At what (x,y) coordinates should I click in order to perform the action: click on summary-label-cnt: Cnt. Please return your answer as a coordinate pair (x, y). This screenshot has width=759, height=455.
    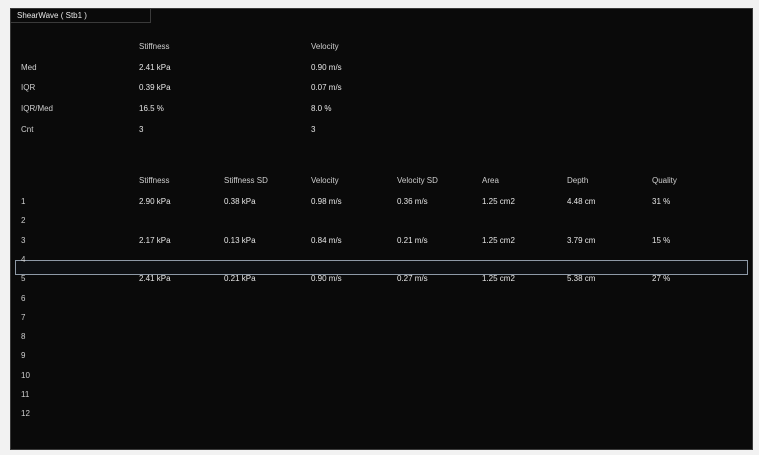
    Looking at the image, I should click on (27, 129).